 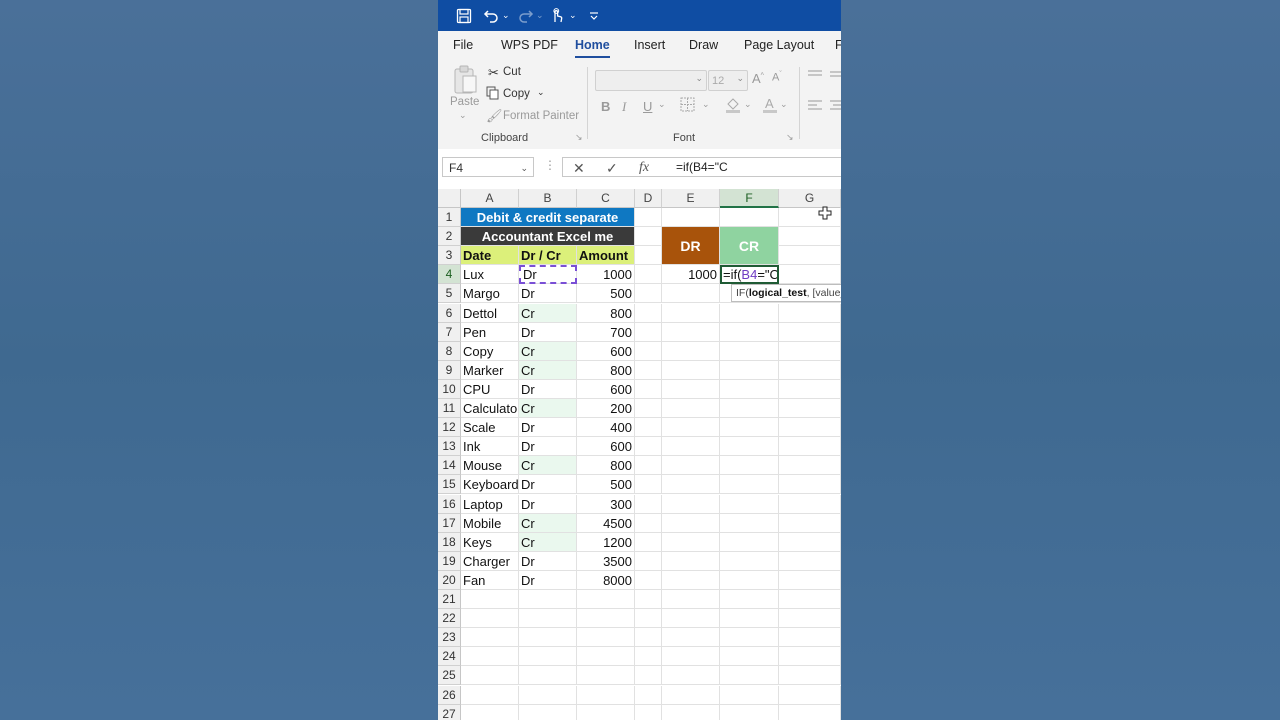 I want to click on align-left-icon, so click(x=815, y=106).